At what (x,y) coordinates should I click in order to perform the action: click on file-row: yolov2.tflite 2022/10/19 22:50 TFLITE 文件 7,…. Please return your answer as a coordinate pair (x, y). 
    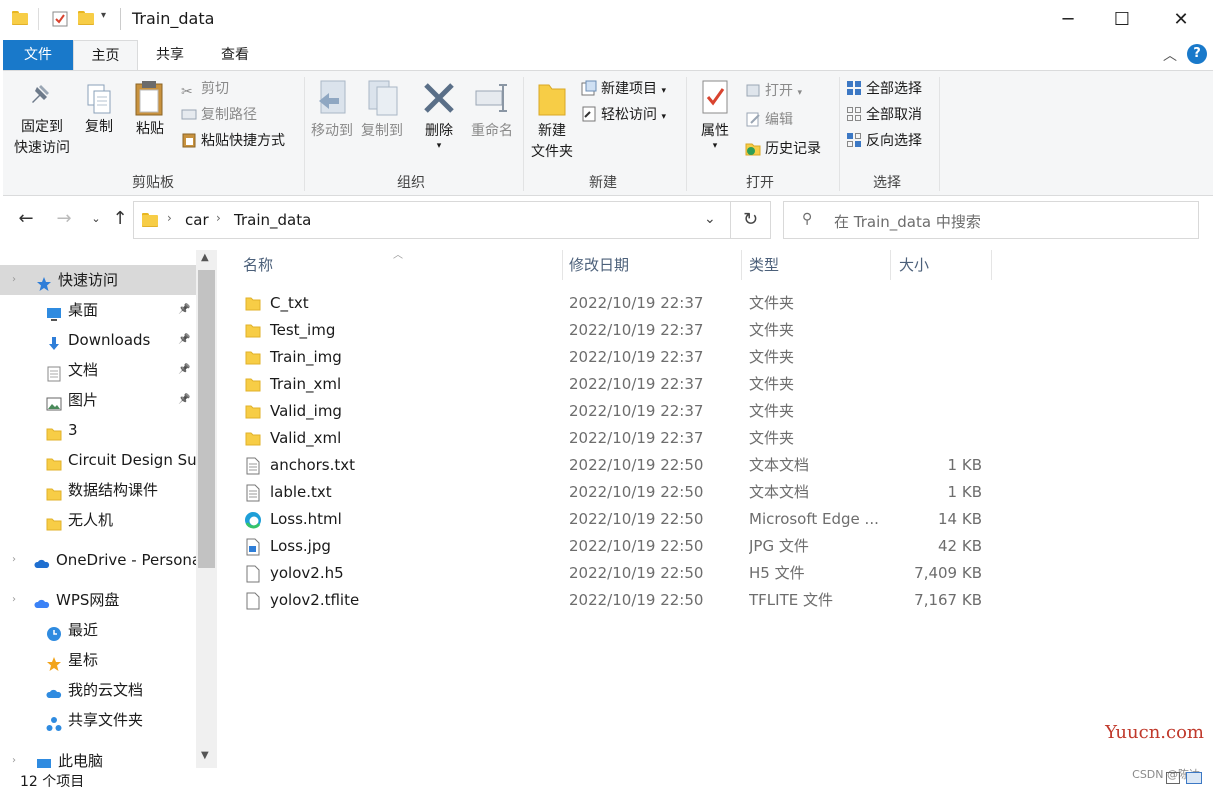
    Looking at the image, I should click on (617, 600).